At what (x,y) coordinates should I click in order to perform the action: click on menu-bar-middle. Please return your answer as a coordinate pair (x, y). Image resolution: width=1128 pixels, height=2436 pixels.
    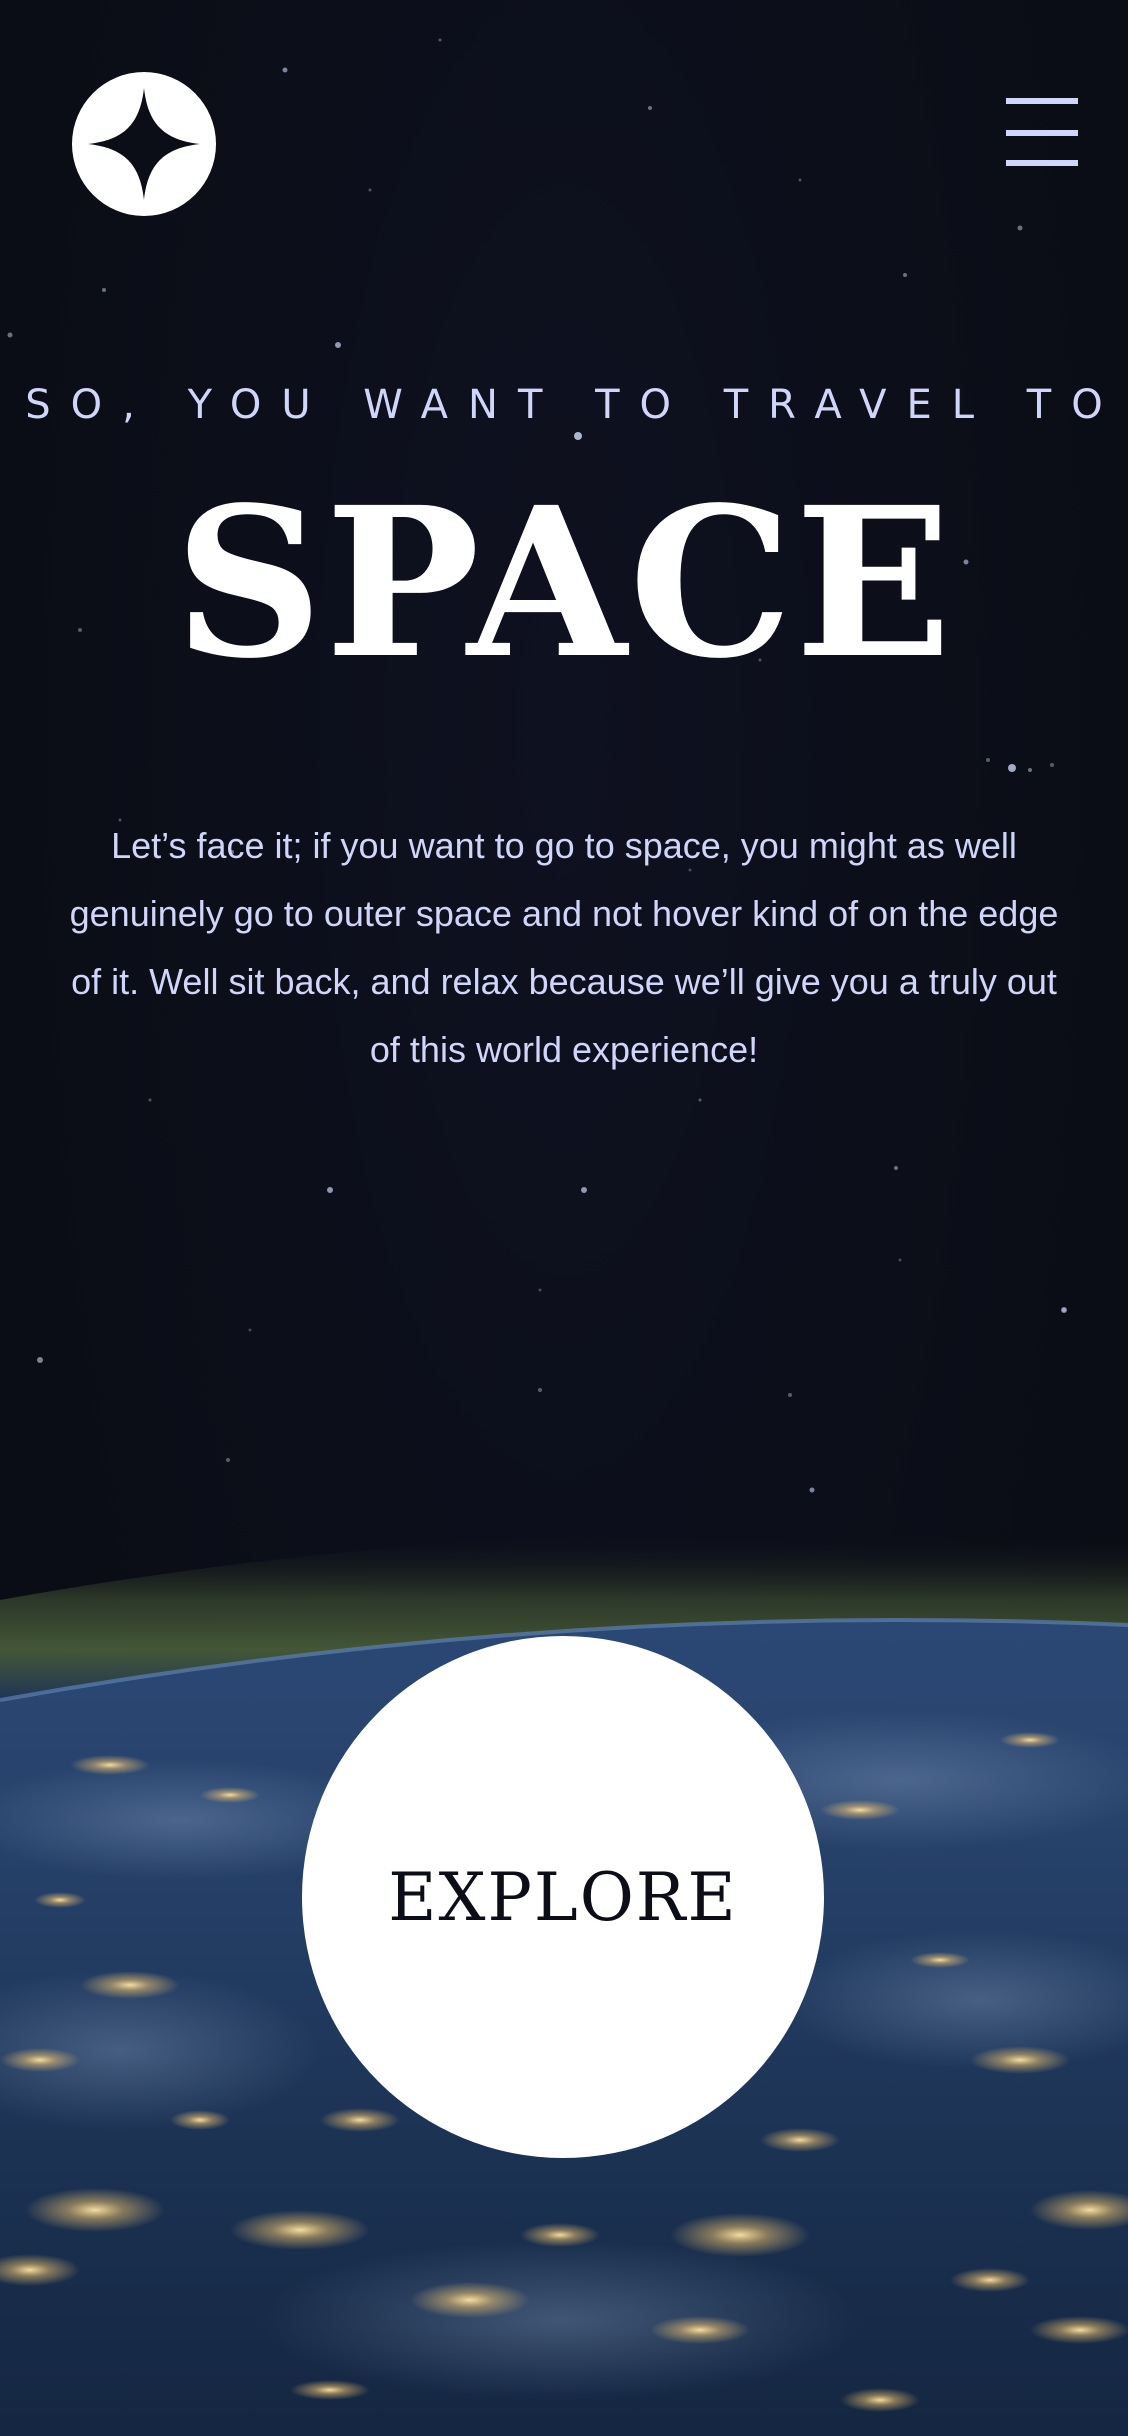
    Looking at the image, I should click on (1042, 133).